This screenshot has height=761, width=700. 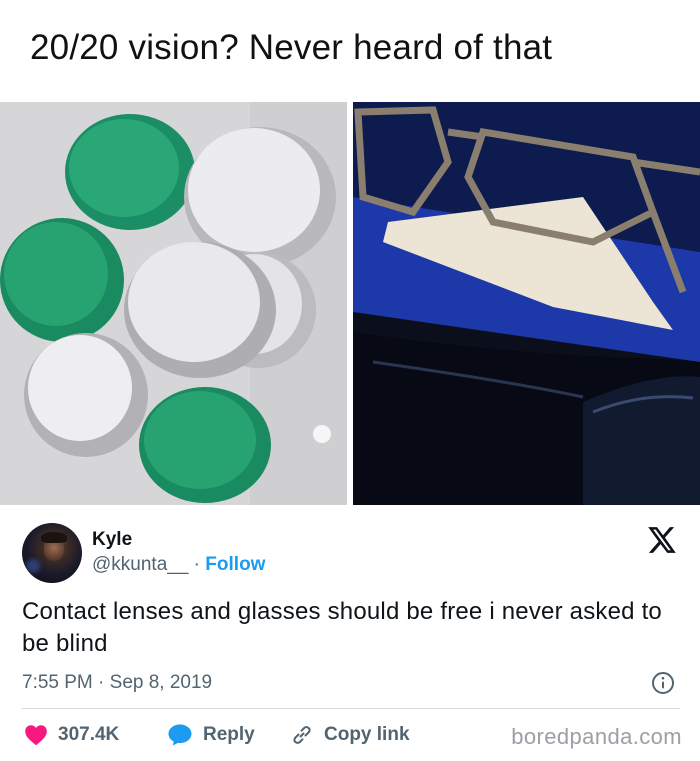 I want to click on copy-link-label: Copy link, so click(x=367, y=734).